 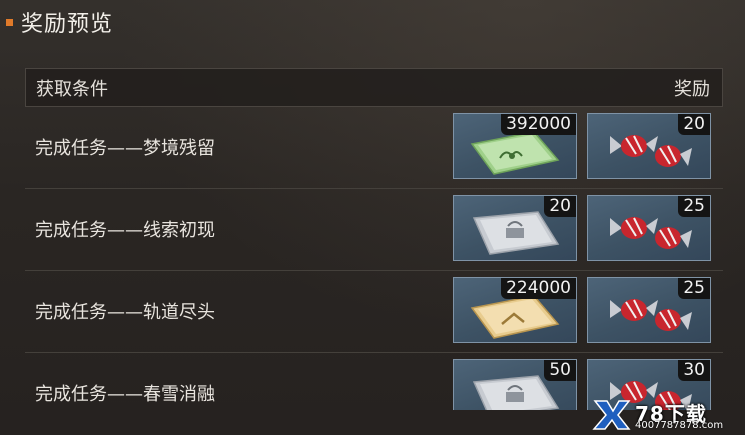 I want to click on reward-slot: 392000, so click(x=515, y=146).